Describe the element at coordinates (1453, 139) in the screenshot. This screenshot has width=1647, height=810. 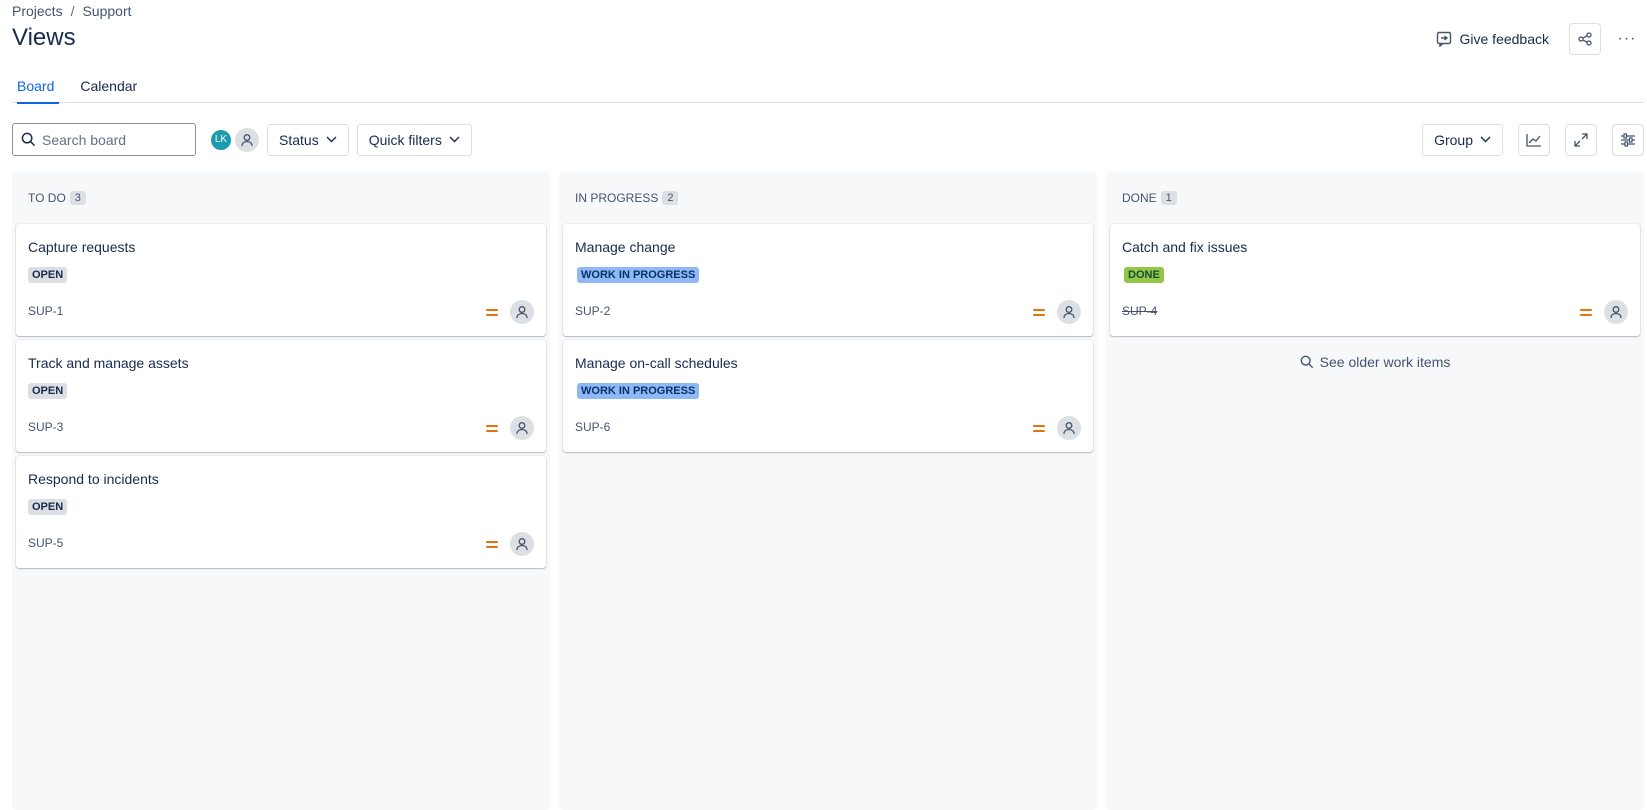
I see `group-label: Group` at that location.